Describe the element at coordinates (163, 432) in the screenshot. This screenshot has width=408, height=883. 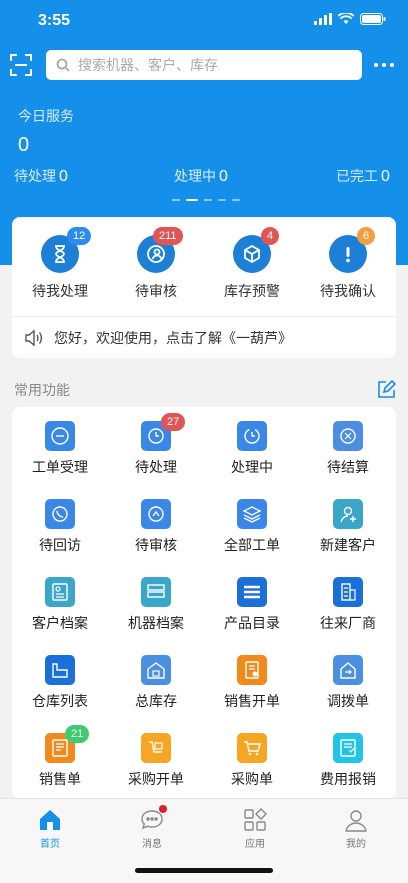
I see `pending-icon: 27` at that location.